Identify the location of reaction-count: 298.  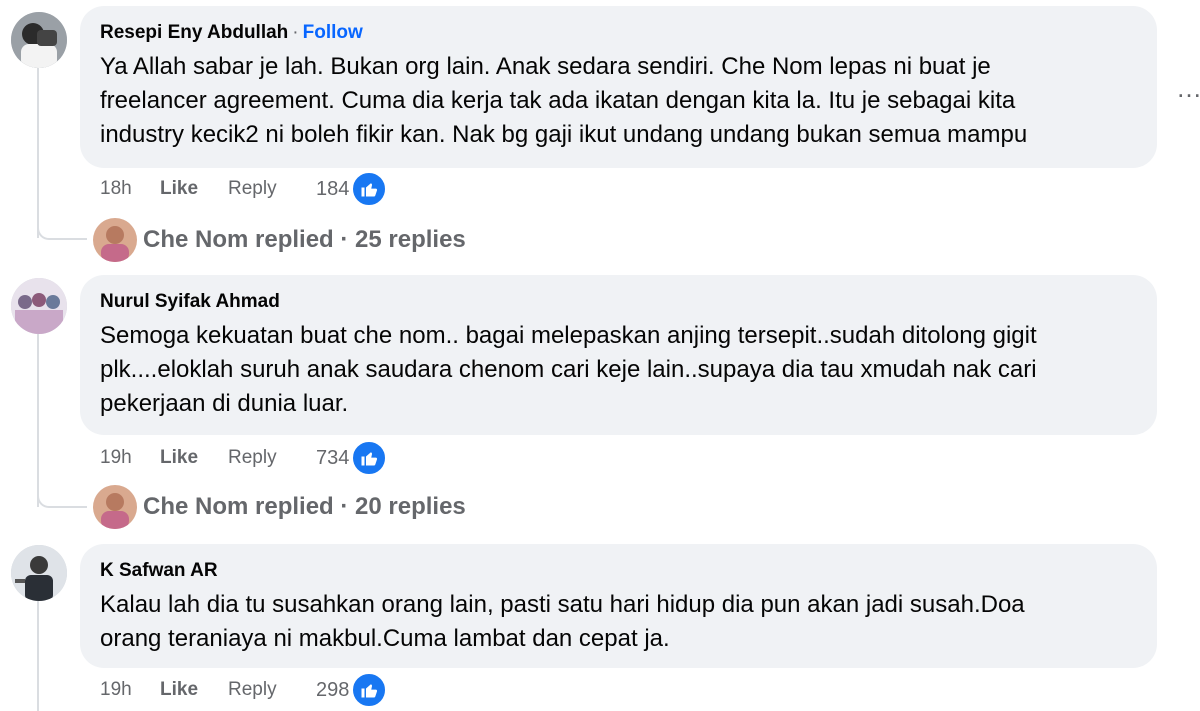
(332, 690).